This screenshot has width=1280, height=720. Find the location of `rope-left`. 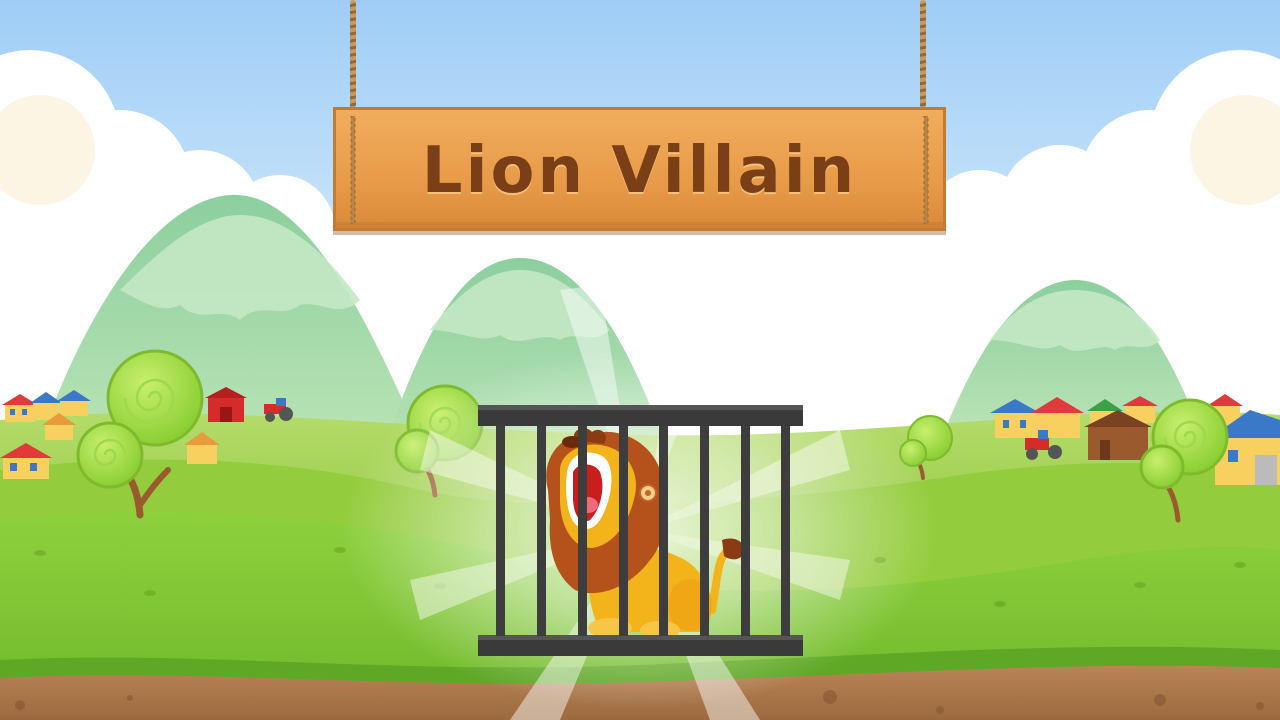

rope-left is located at coordinates (353, 54).